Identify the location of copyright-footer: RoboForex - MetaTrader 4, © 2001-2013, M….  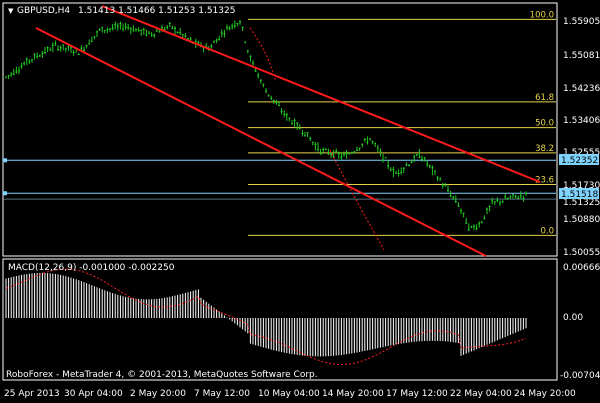
(162, 375).